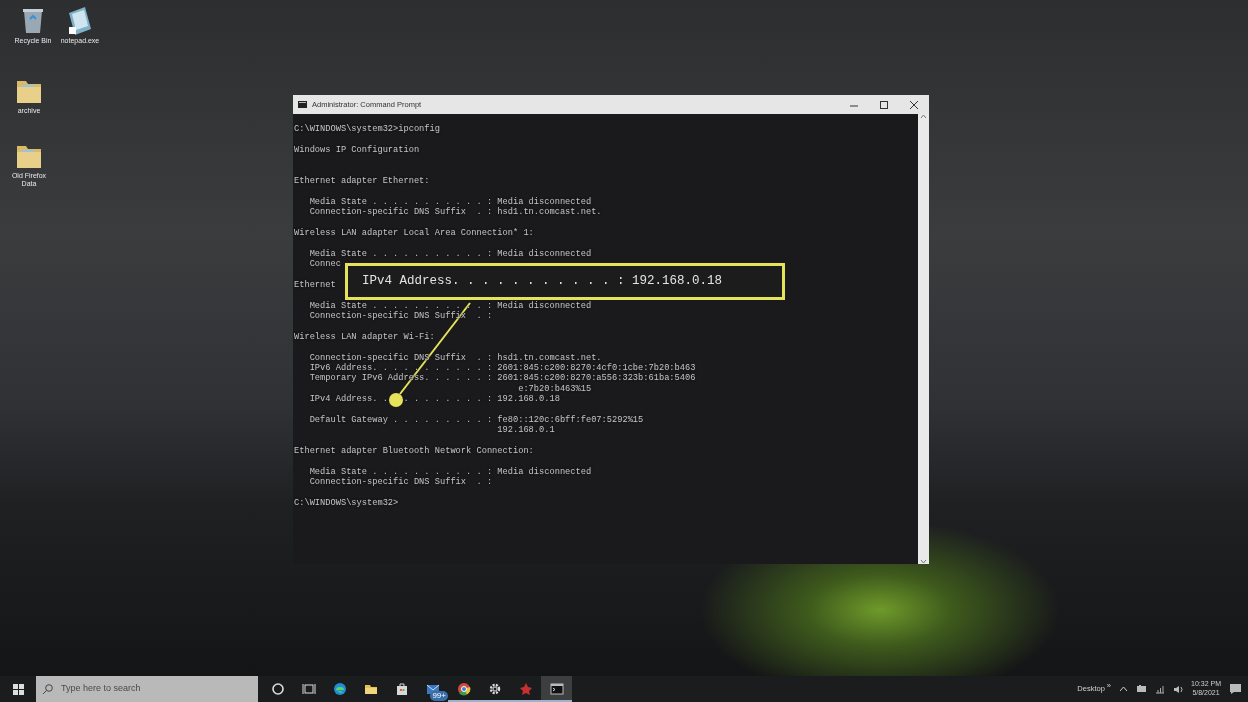 The width and height of the screenshot is (1248, 702). What do you see at coordinates (923, 339) in the screenshot?
I see `scrollbar` at bounding box center [923, 339].